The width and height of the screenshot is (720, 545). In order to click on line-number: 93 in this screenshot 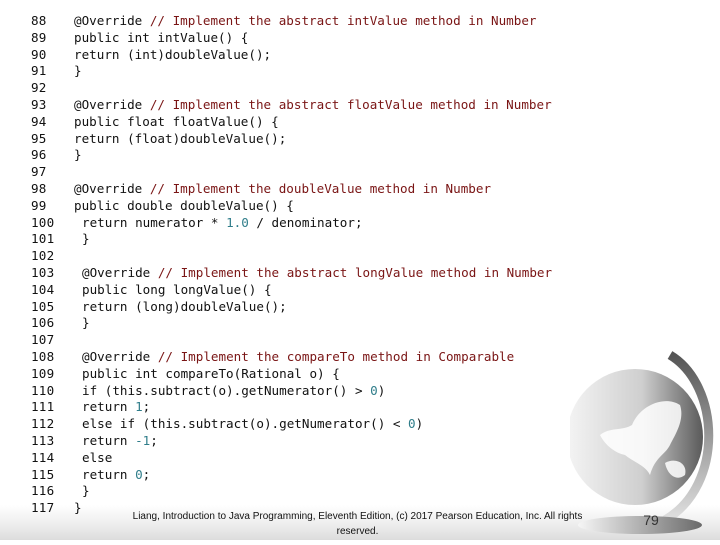, I will do `click(39, 104)`.